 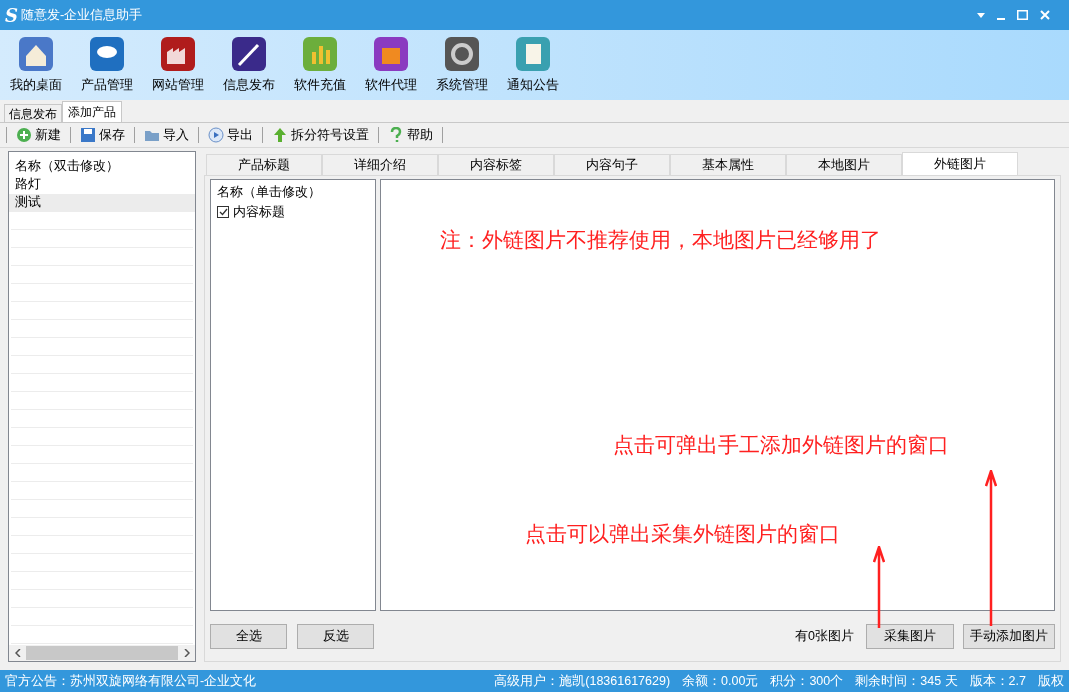 What do you see at coordinates (92, 111) in the screenshot?
I see `document-tab: 添加产品` at bounding box center [92, 111].